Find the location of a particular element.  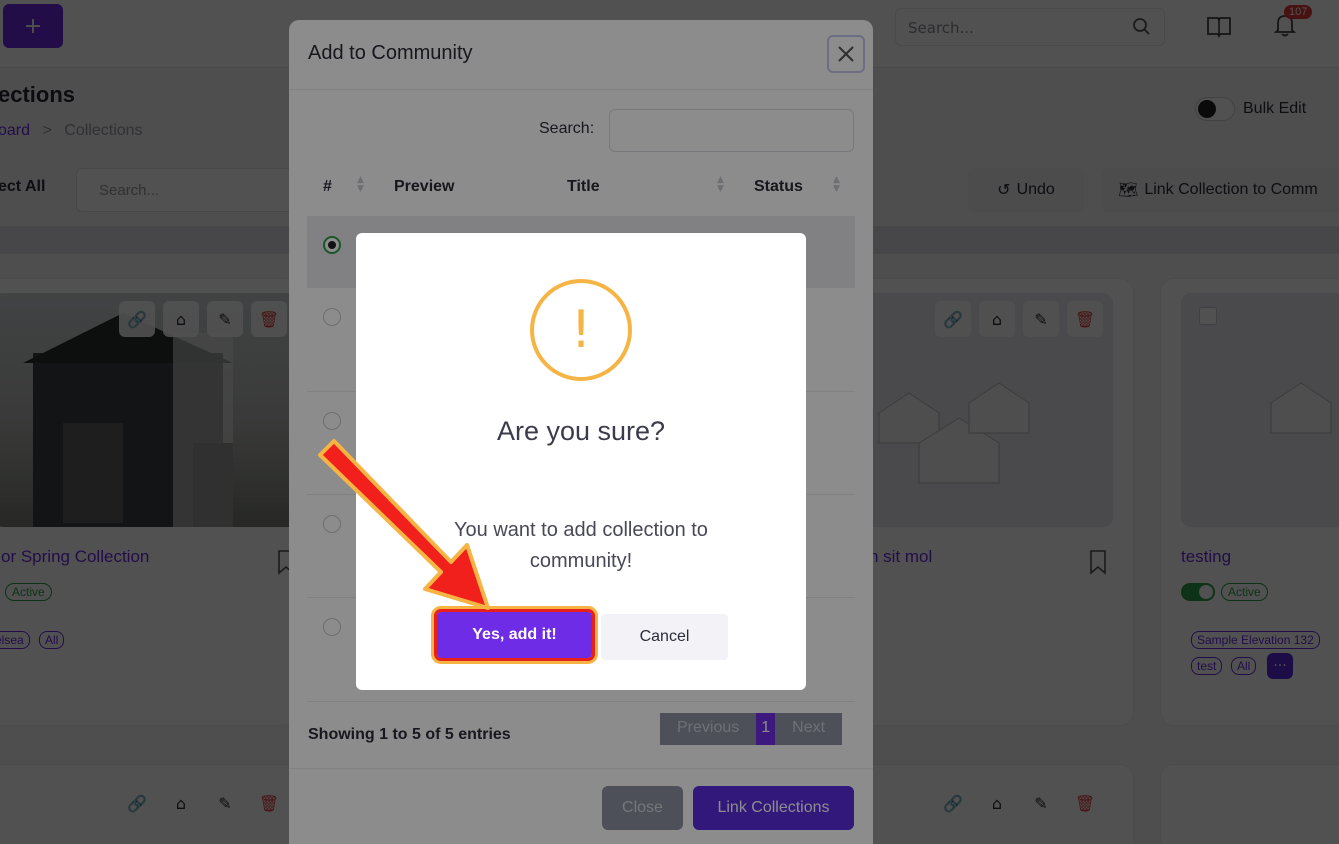

dialog-message: You want to add collection to community! is located at coordinates (581, 545).